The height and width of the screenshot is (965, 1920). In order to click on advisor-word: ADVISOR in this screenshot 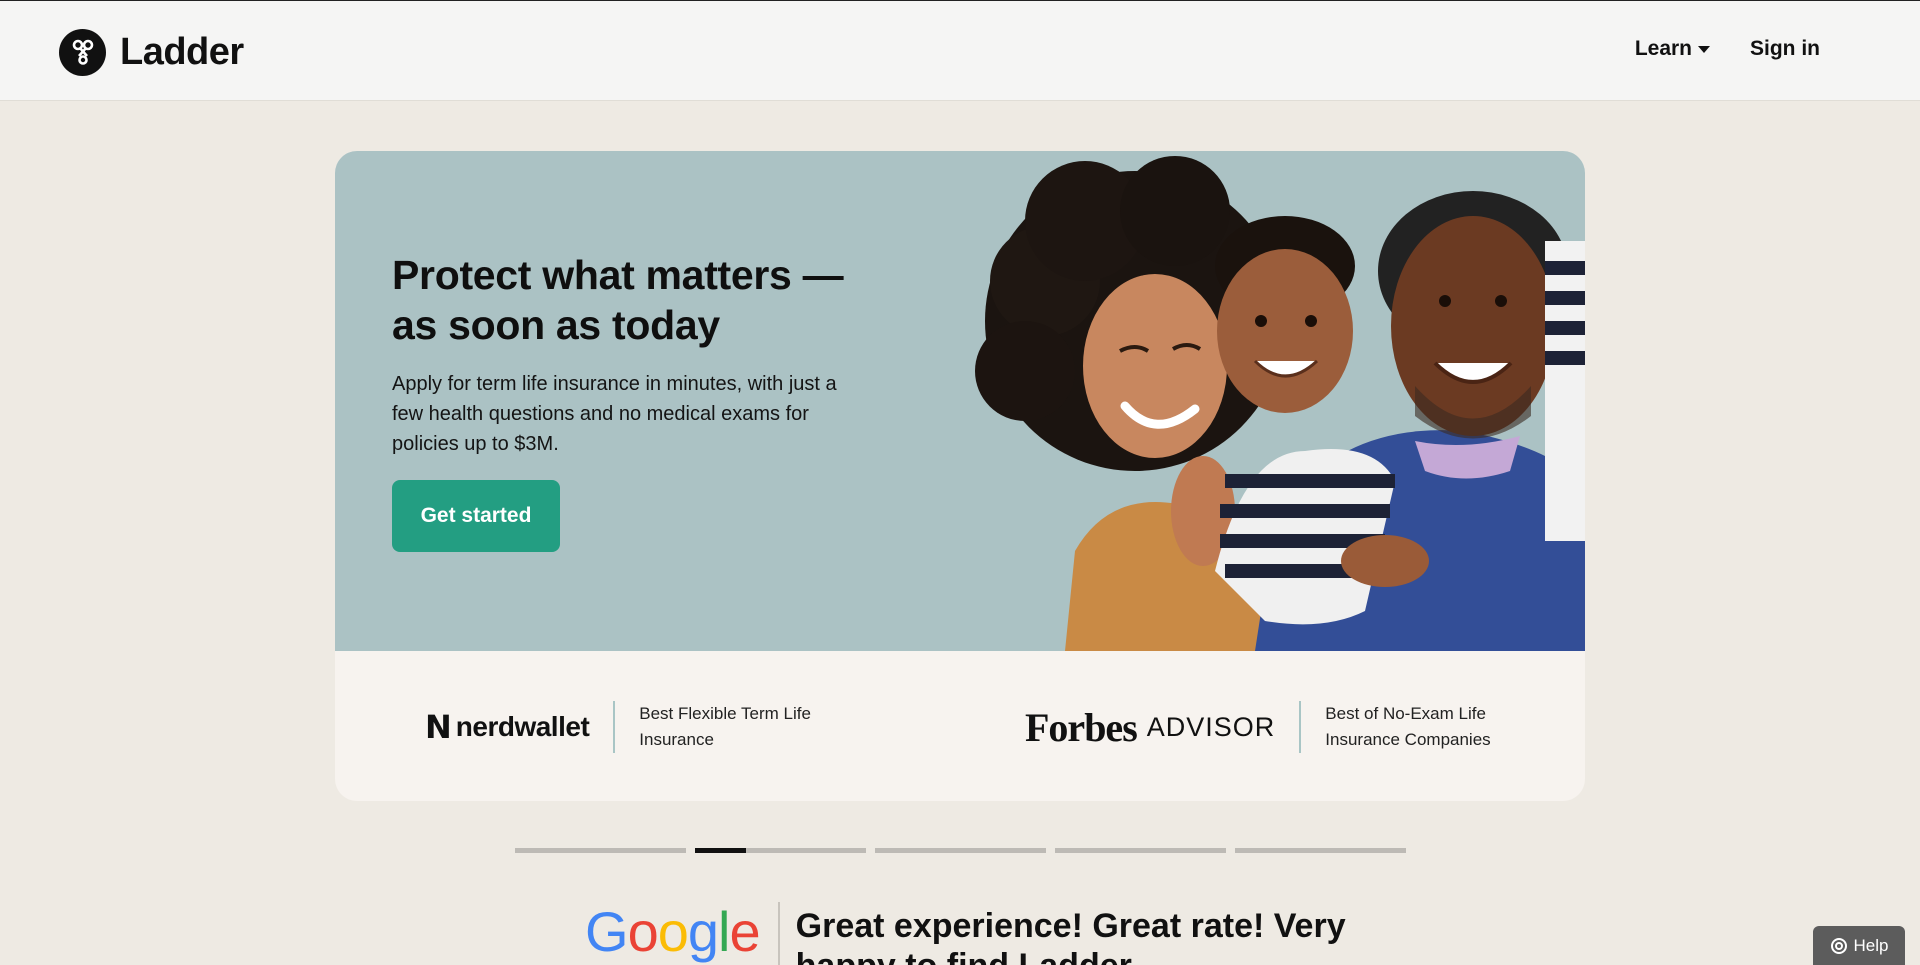, I will do `click(1211, 726)`.